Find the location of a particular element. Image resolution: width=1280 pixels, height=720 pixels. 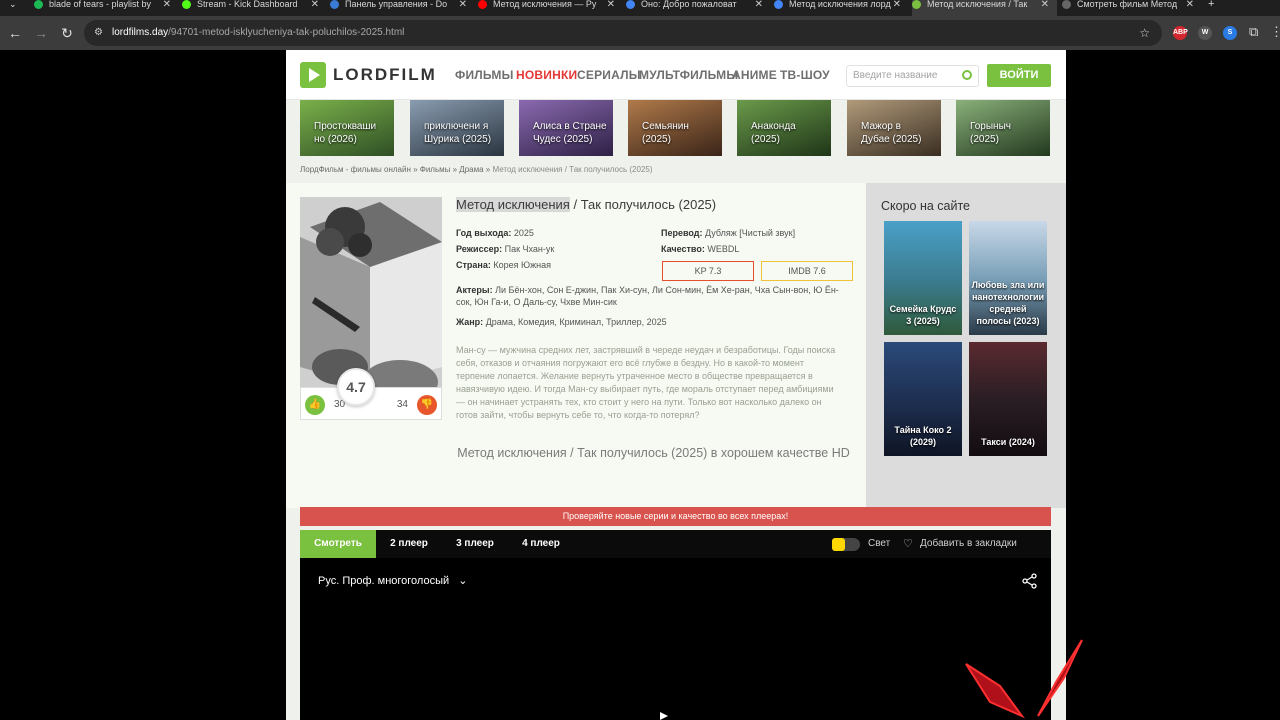

meta-label: Жанр: is located at coordinates (470, 322).